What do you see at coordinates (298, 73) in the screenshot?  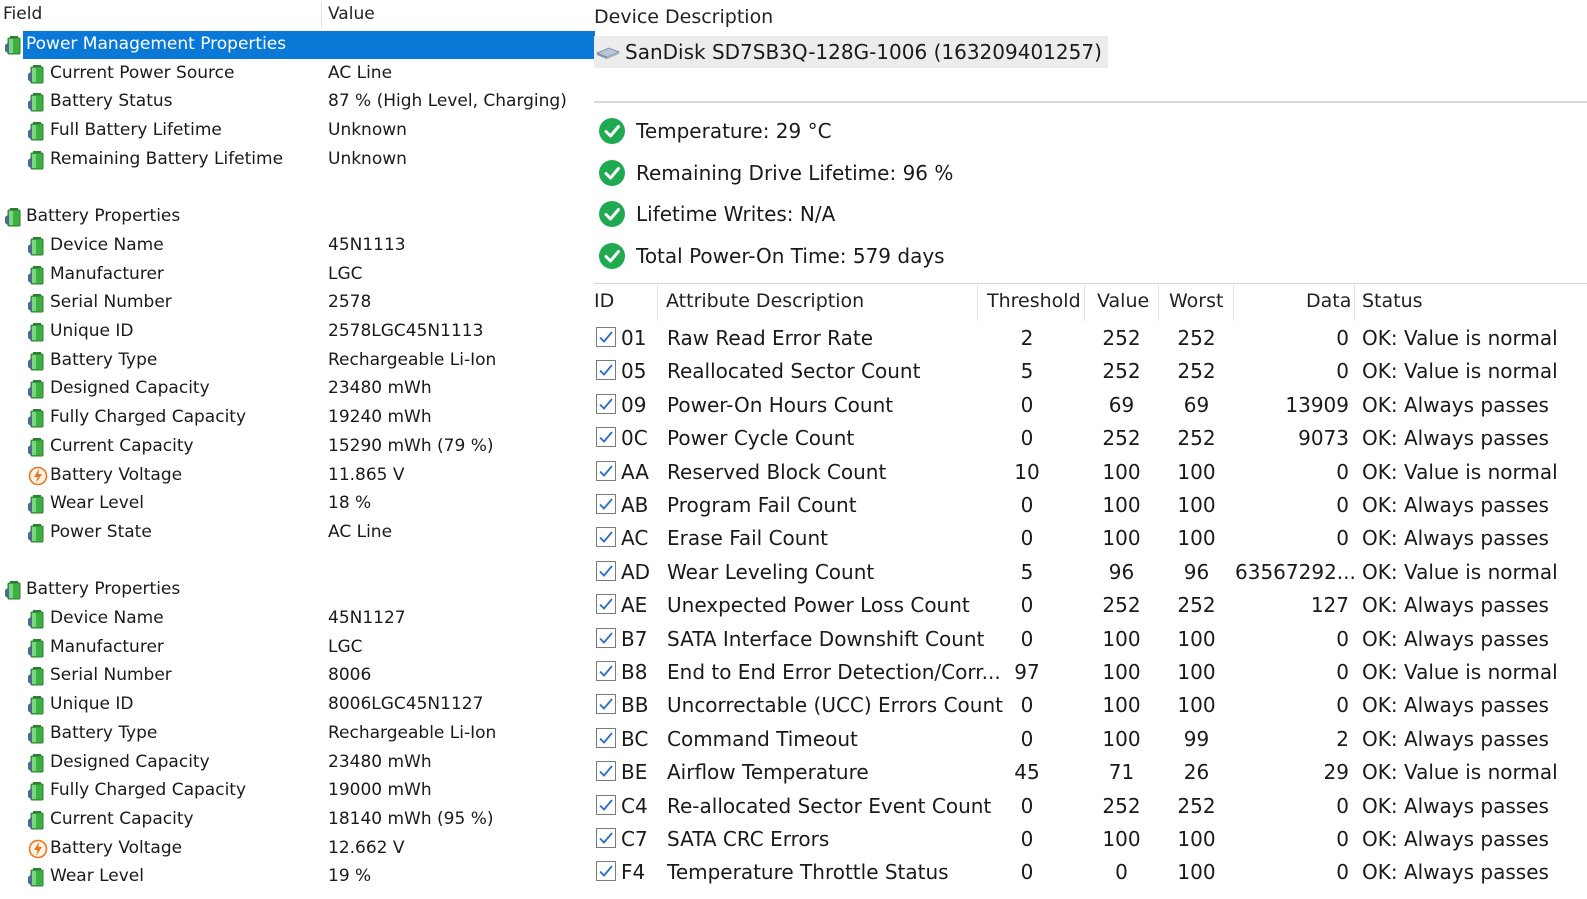 I see `tree-property-row: Current Power Source AC Line` at bounding box center [298, 73].